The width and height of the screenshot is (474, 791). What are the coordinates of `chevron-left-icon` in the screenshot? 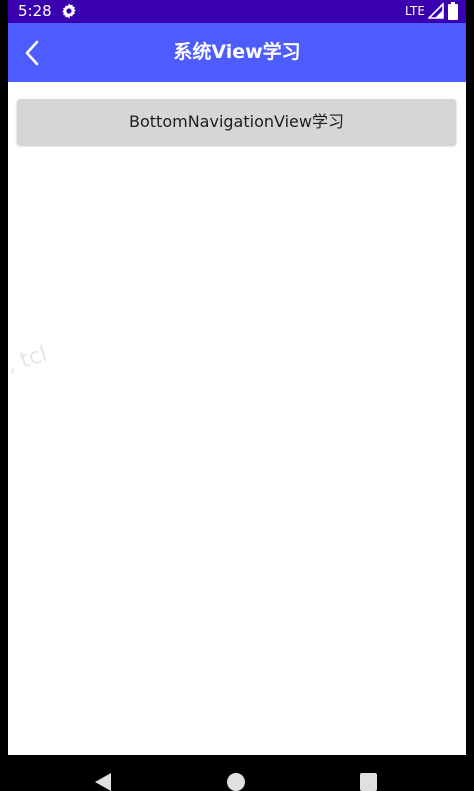 It's located at (32, 53).